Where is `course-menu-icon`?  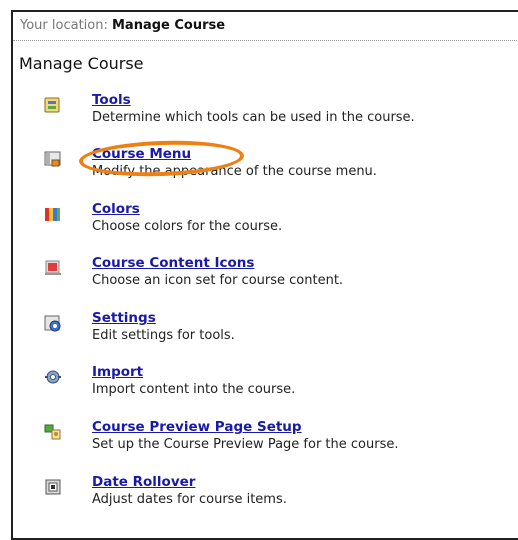
course-menu-icon is located at coordinates (53, 159).